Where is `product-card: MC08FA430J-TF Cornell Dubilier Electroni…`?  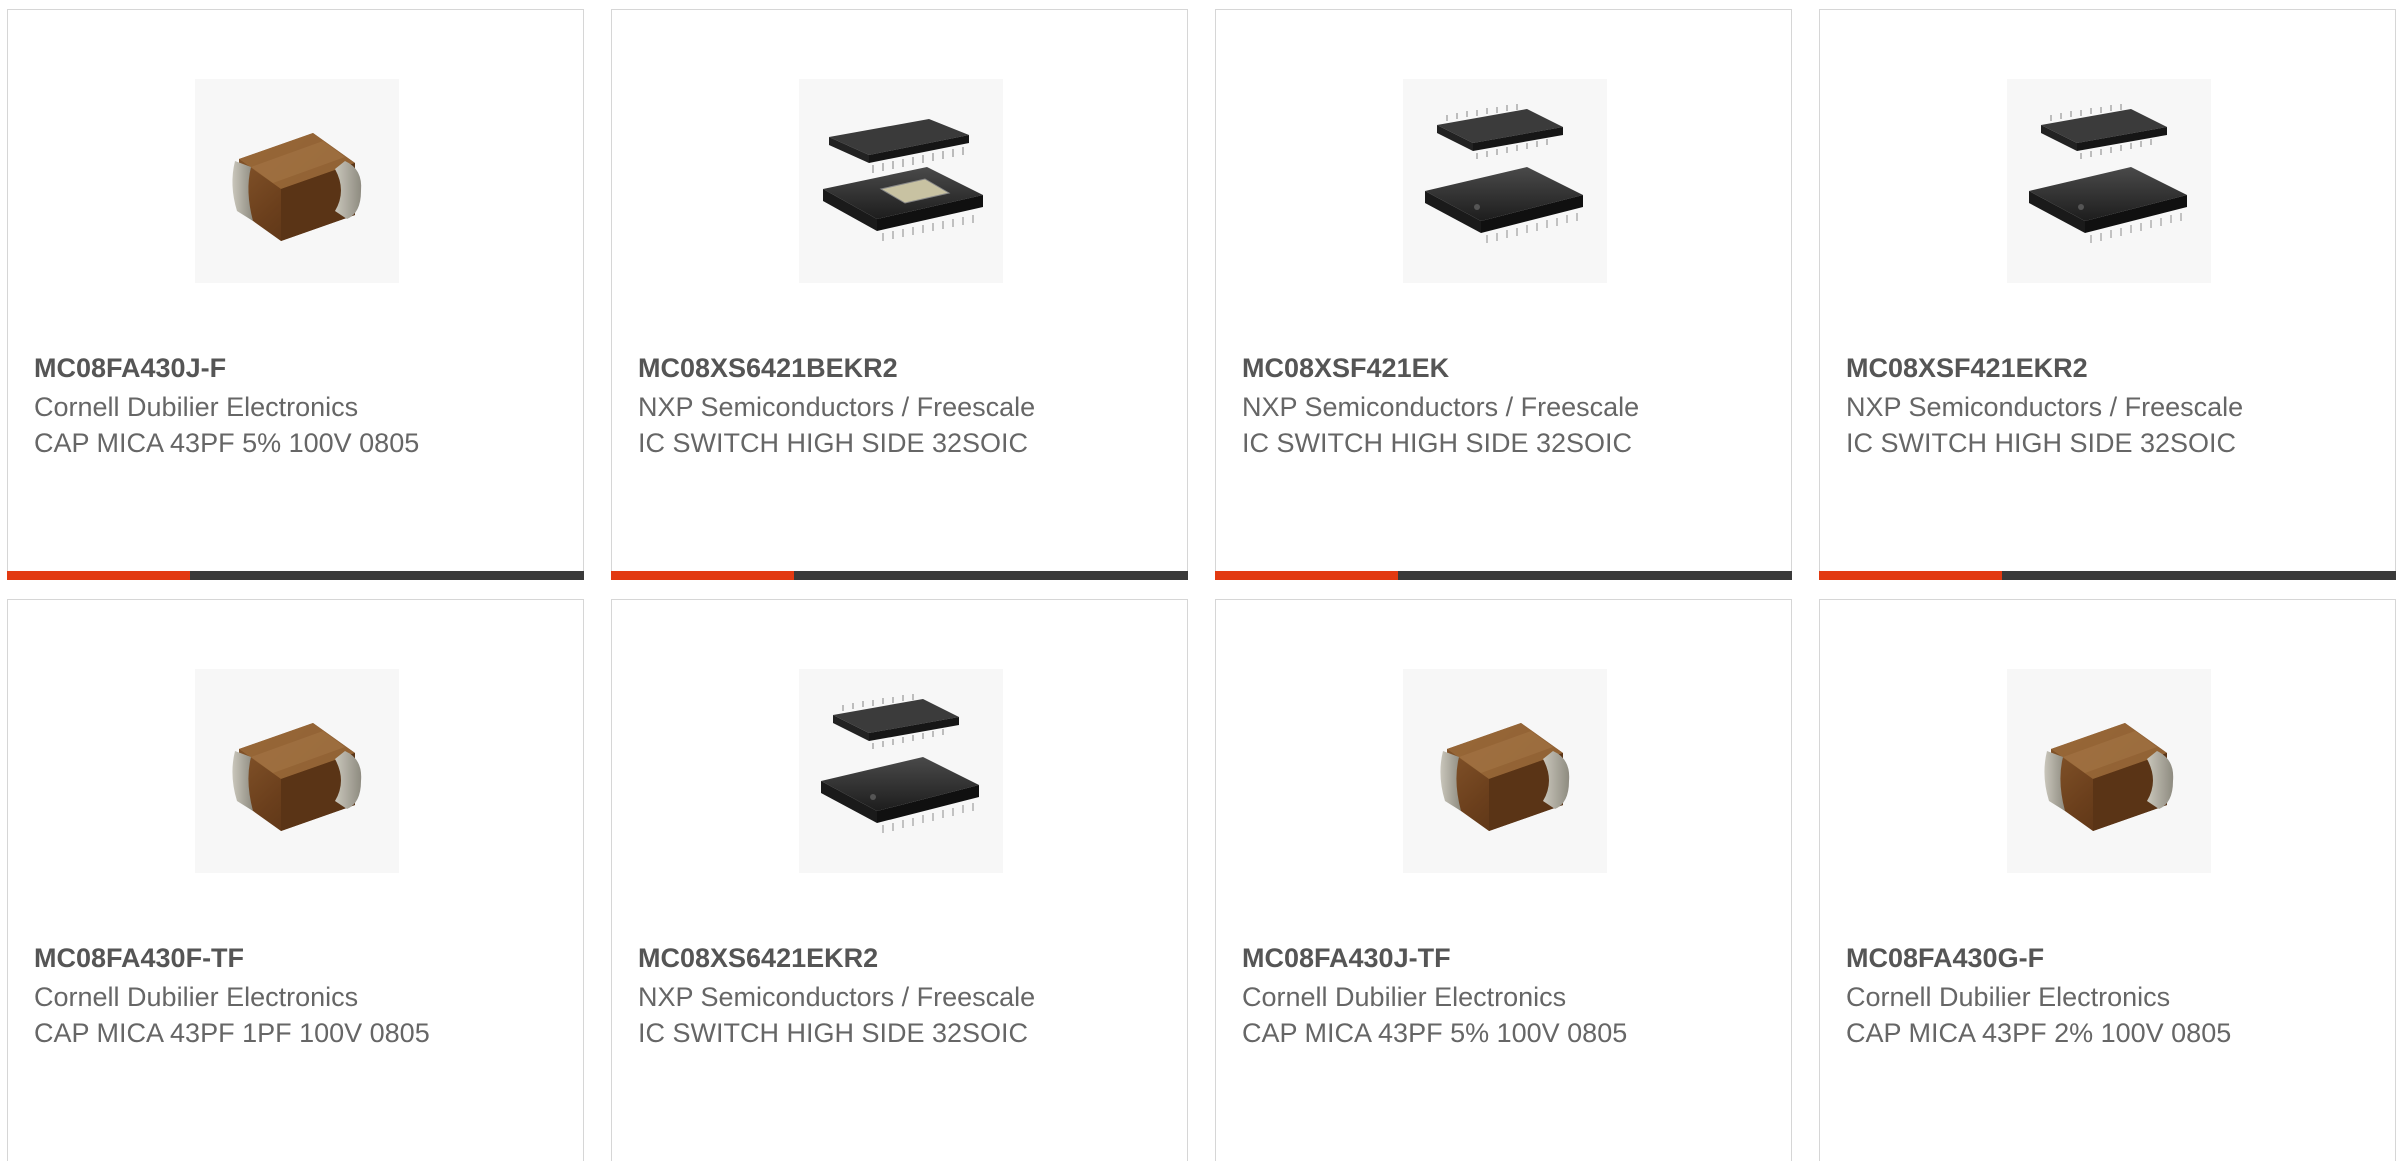
product-card: MC08FA430J-TF Cornell Dubilier Electroni… is located at coordinates (1503, 880).